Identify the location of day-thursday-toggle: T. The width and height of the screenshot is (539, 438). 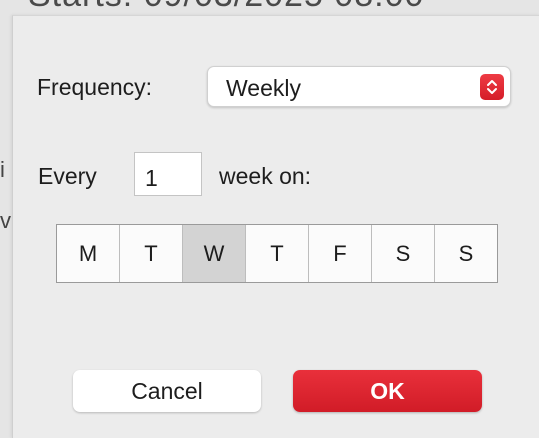
(277, 253).